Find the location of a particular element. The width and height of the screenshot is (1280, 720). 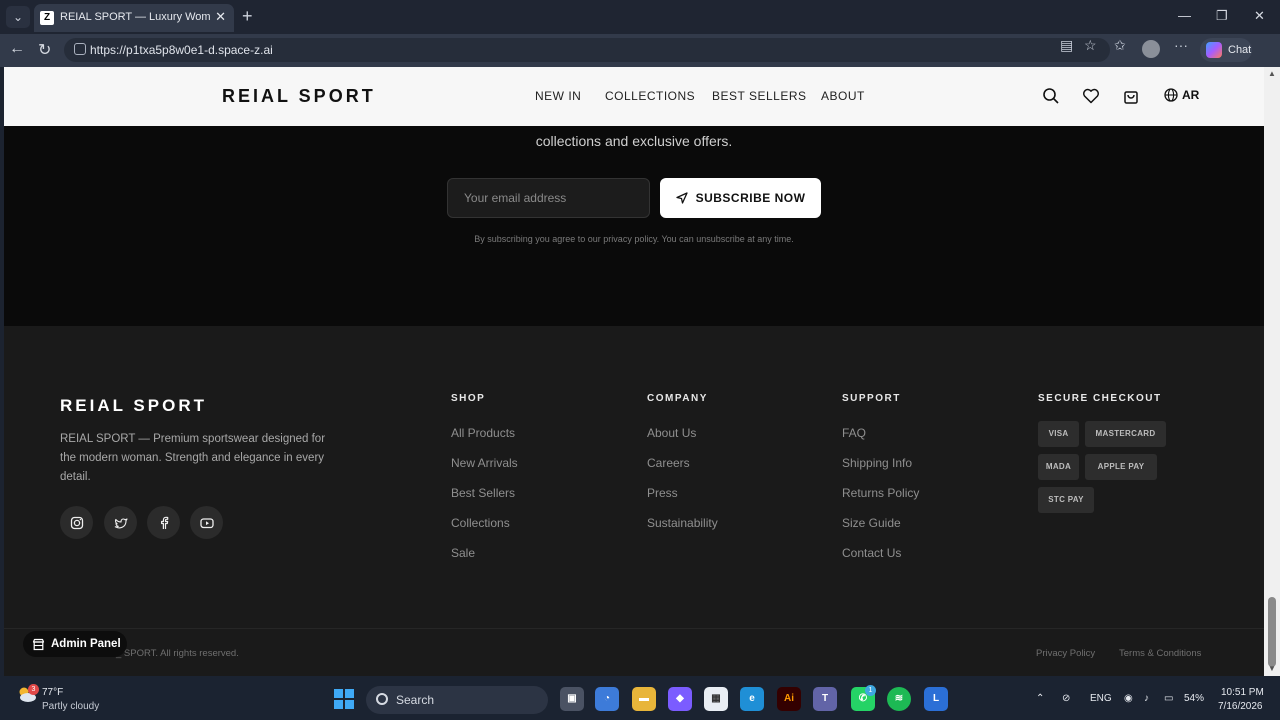

battery-icon: ▭ is located at coordinates (1168, 698).